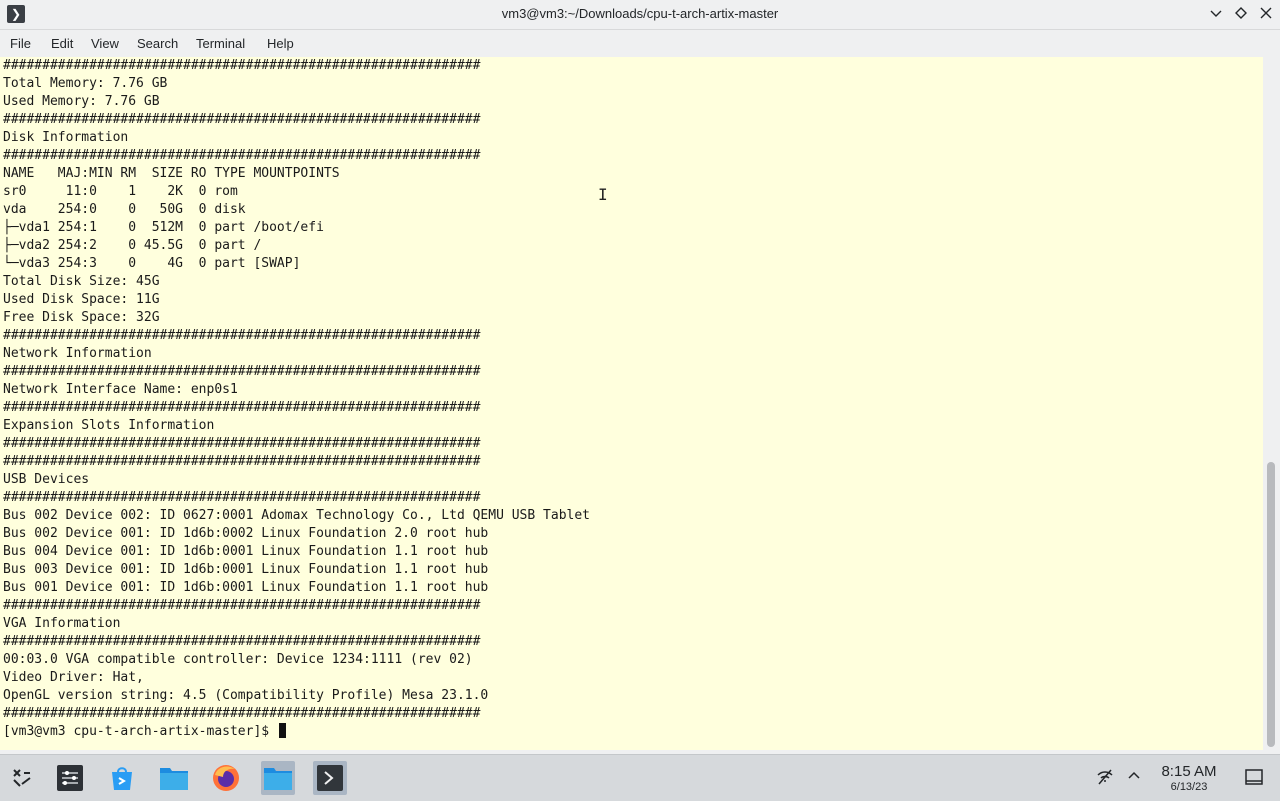  Describe the element at coordinates (1189, 787) in the screenshot. I see `clock-date: 6/13/23` at that location.